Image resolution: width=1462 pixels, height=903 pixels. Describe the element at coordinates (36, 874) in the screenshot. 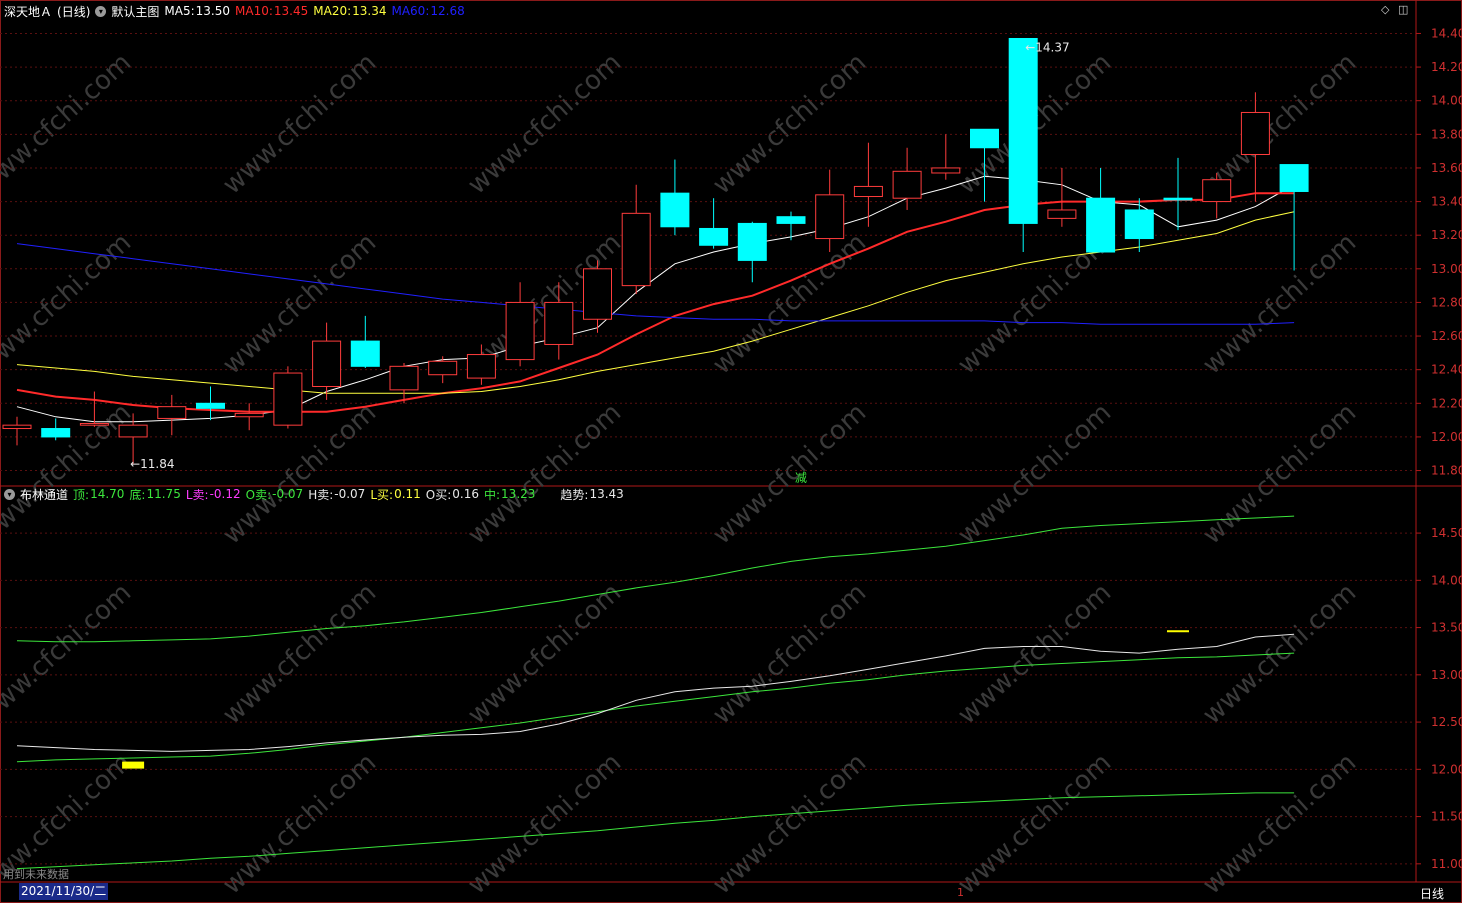

I see `future-data-label: 用到未来数据` at that location.